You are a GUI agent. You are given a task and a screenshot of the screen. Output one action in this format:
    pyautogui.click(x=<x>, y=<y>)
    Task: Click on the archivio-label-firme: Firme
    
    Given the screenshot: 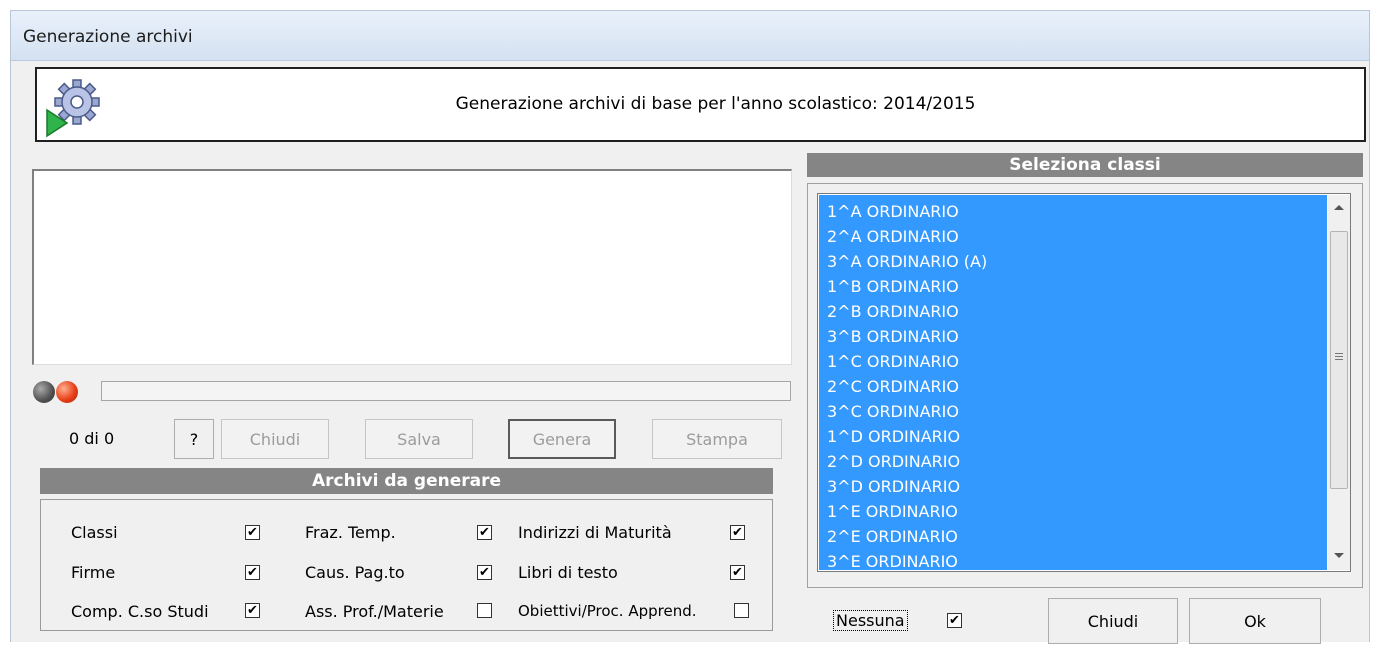 What is the action you would take?
    pyautogui.click(x=93, y=572)
    